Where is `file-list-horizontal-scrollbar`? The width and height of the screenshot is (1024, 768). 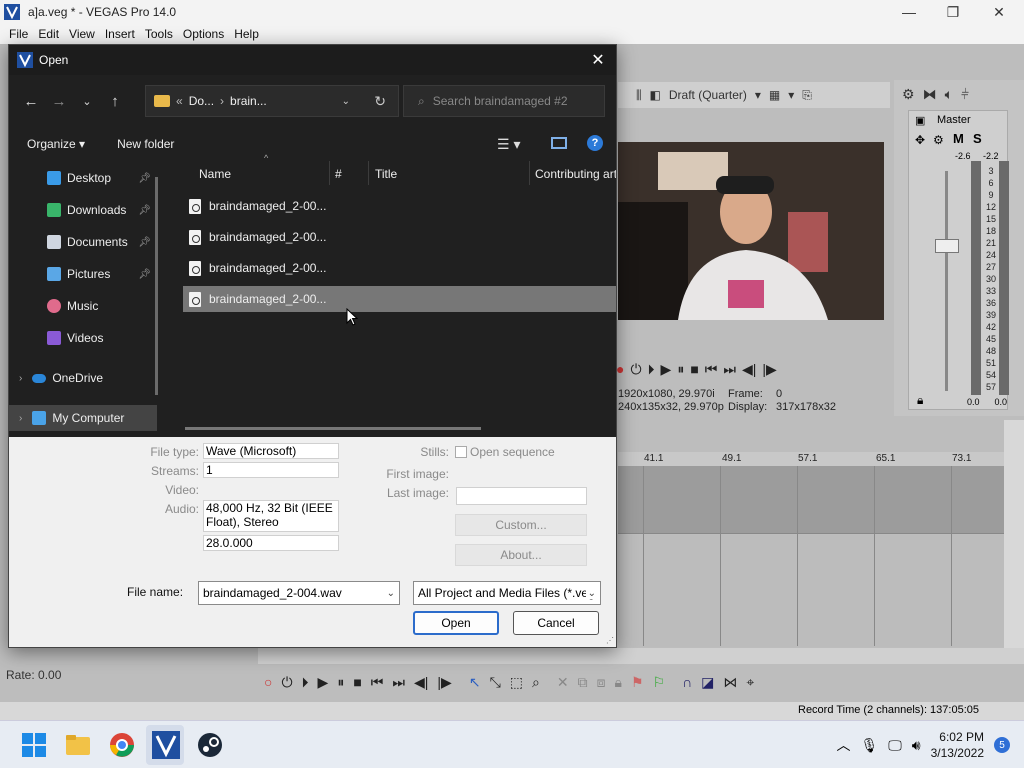
file-list-horizontal-scrollbar is located at coordinates (333, 428).